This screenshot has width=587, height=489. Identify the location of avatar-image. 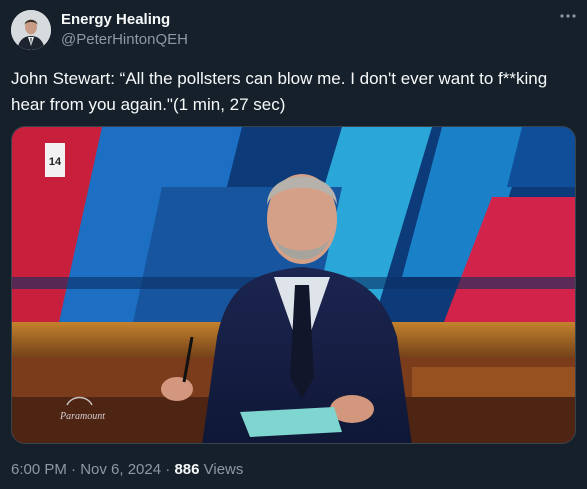
(31, 30).